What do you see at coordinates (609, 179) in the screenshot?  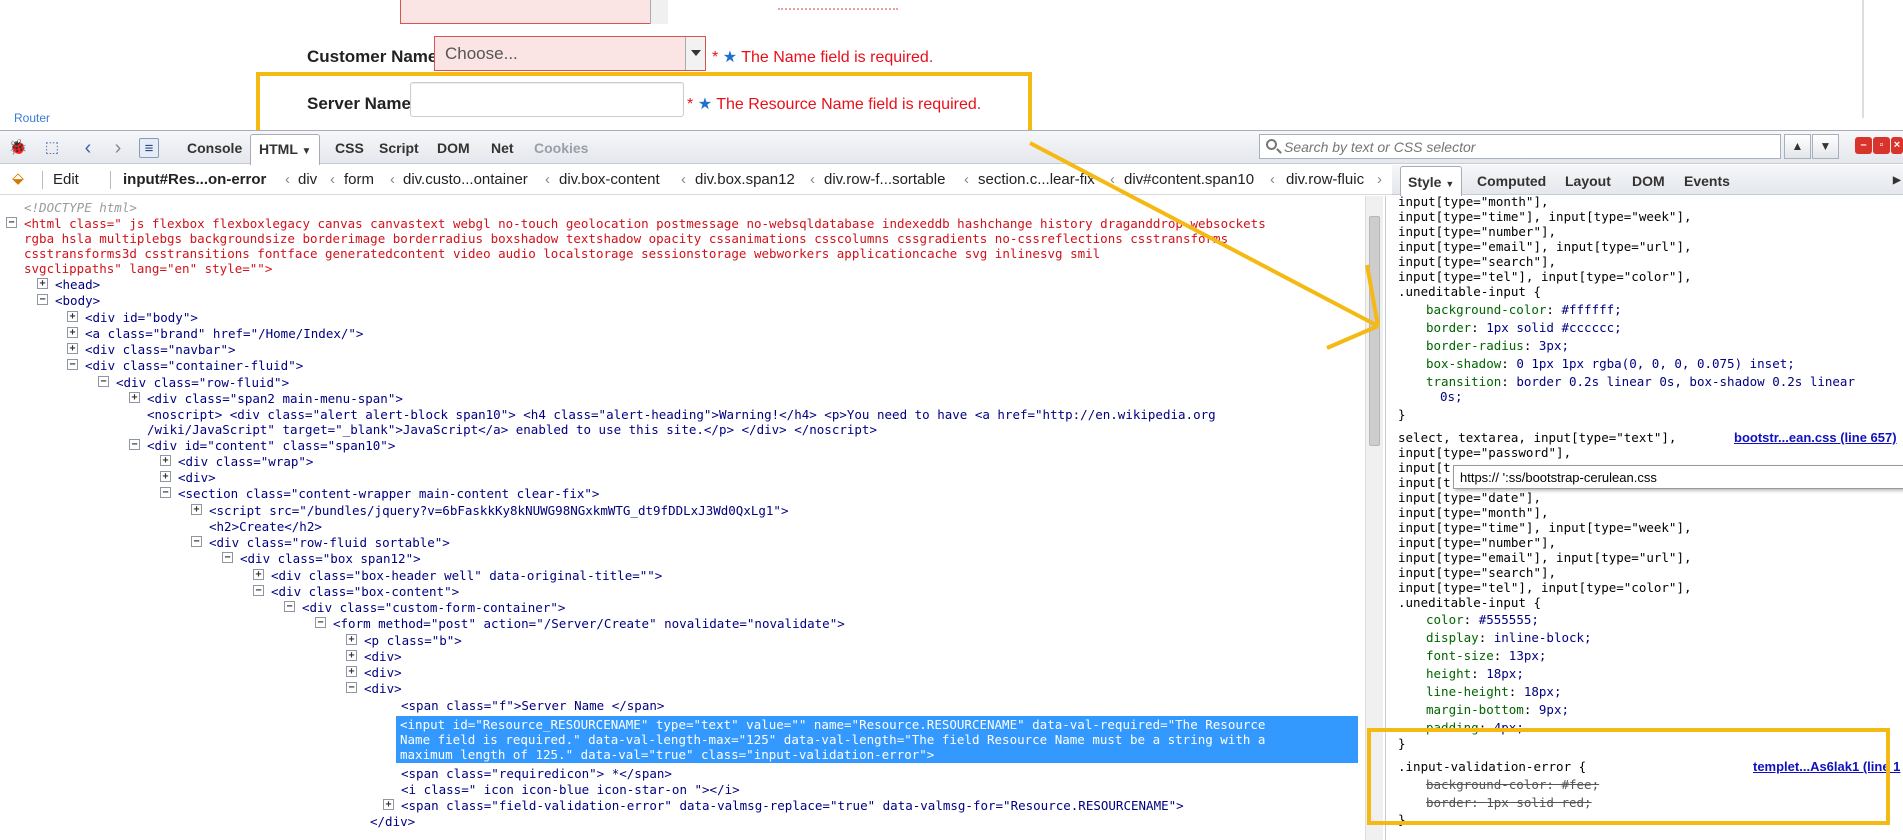 I see `breadcrumb-item-4: div.box-content` at bounding box center [609, 179].